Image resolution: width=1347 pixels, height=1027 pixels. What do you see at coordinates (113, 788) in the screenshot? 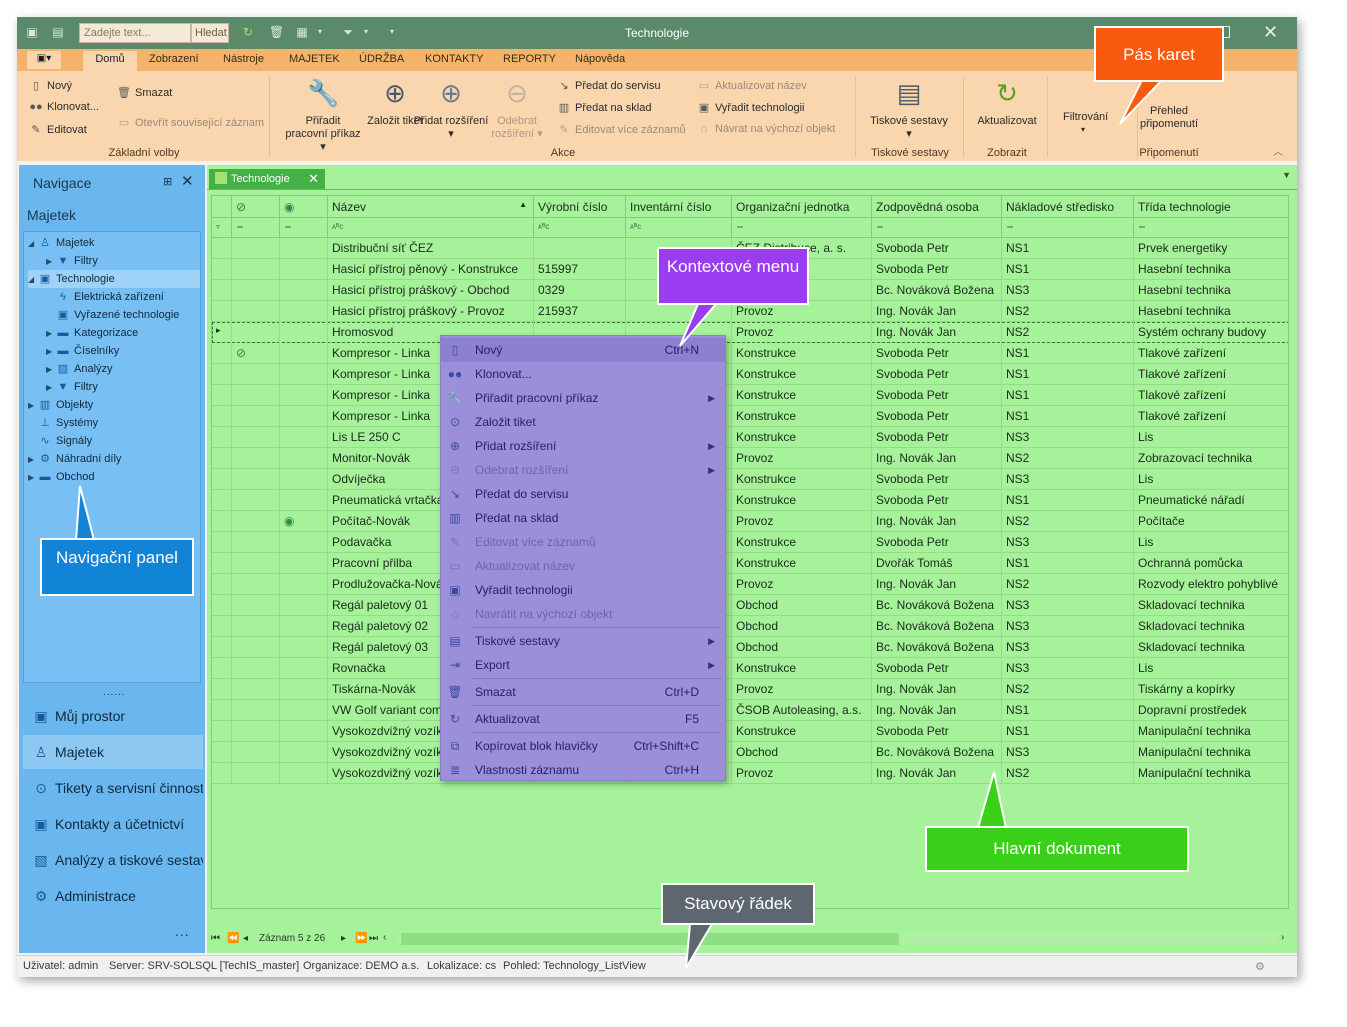
I see `nav-button-tikety: ⊙ Tikety a servisní činnosti` at bounding box center [113, 788].